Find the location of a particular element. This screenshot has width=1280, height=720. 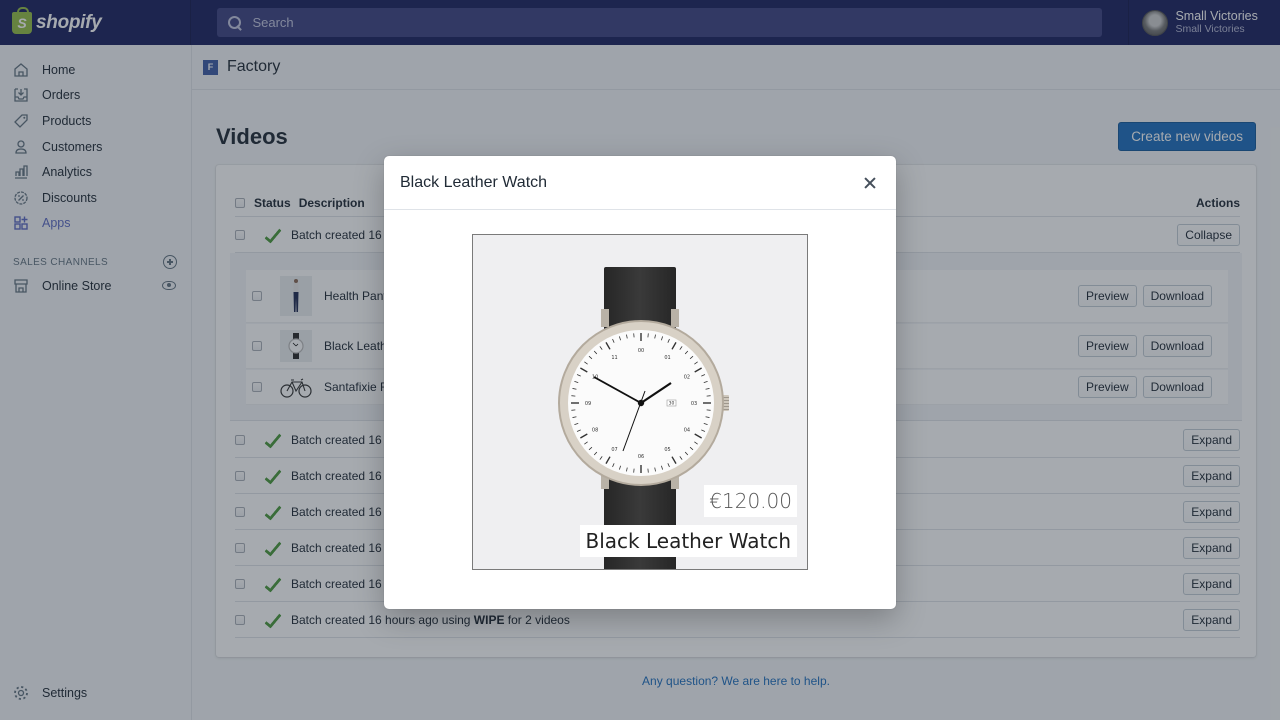

watch-hour-label: 09 is located at coordinates (588, 404).